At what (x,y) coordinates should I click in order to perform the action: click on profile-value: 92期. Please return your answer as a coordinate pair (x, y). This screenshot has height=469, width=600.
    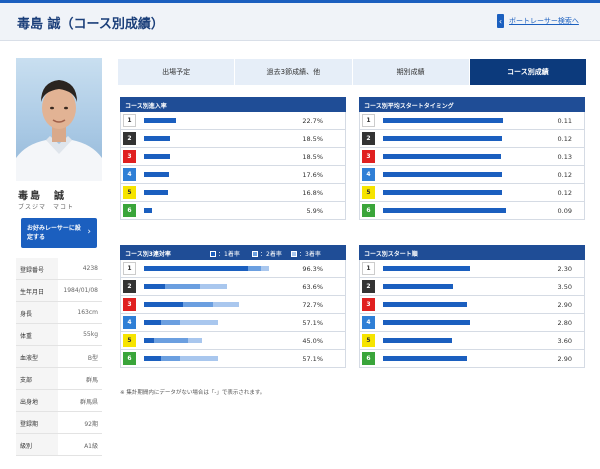
    Looking at the image, I should click on (91, 424).